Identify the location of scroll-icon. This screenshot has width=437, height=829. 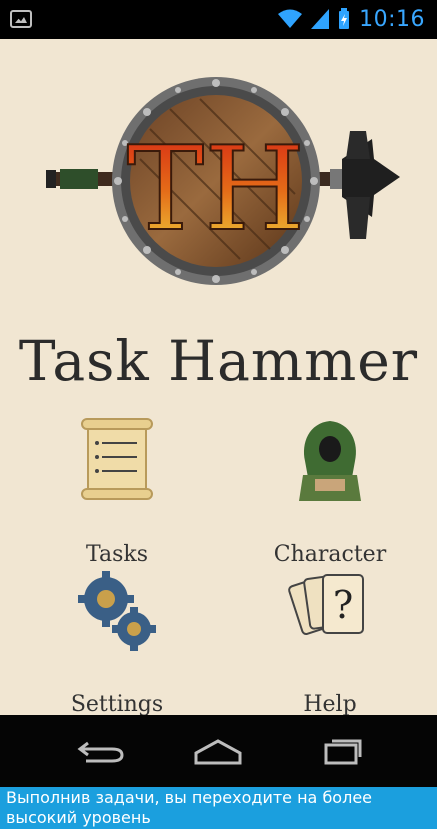
(117, 459).